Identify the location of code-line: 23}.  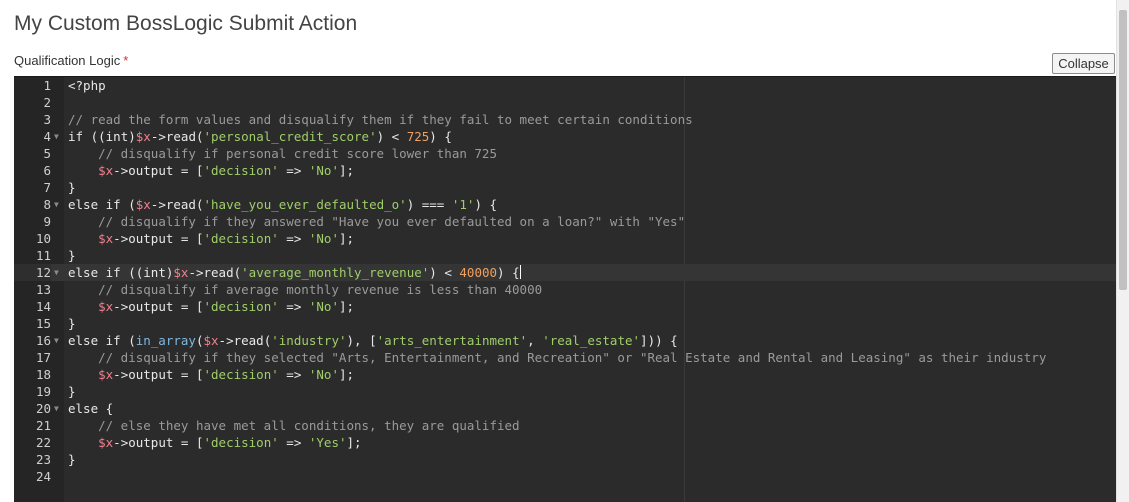
(565, 459).